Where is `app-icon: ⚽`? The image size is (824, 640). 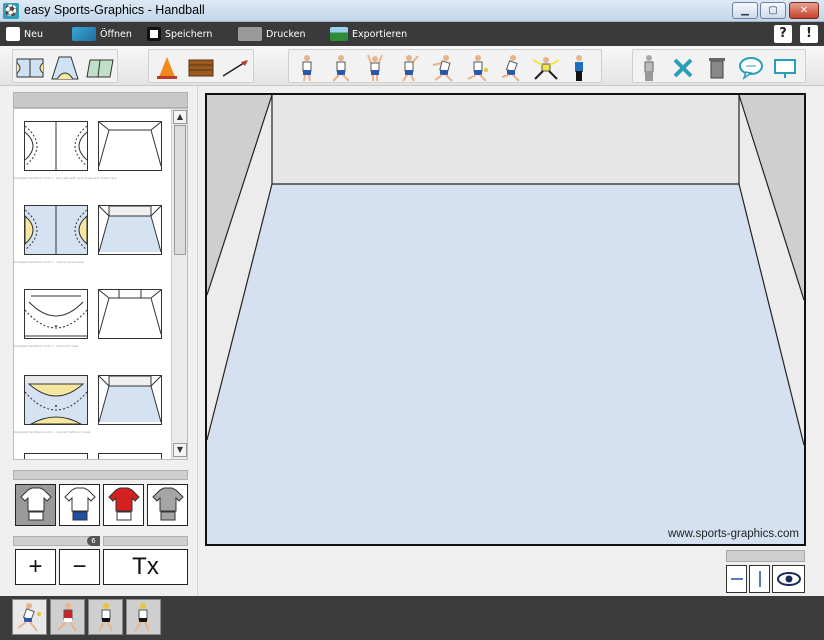 app-icon: ⚽ is located at coordinates (11, 11).